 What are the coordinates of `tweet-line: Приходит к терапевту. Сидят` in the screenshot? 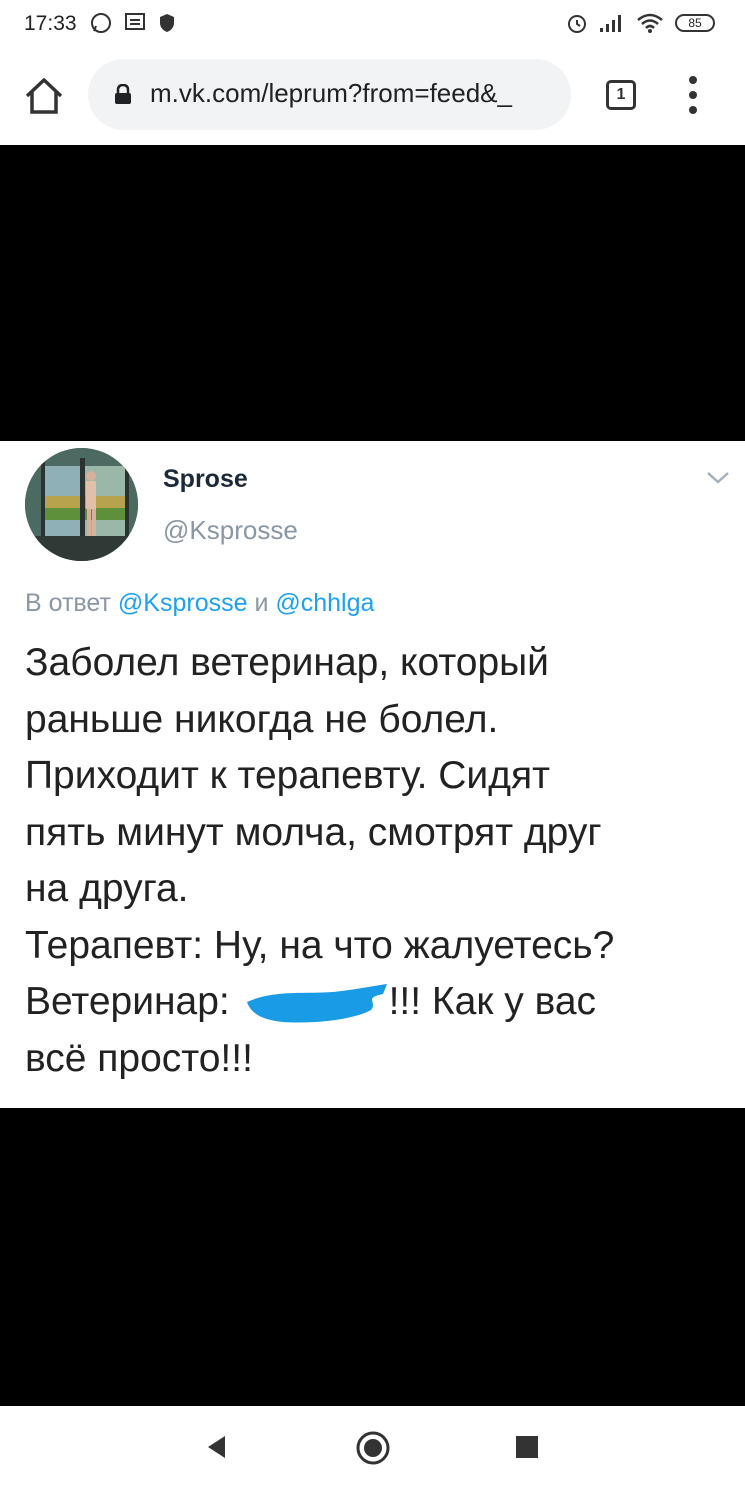 It's located at (287, 775).